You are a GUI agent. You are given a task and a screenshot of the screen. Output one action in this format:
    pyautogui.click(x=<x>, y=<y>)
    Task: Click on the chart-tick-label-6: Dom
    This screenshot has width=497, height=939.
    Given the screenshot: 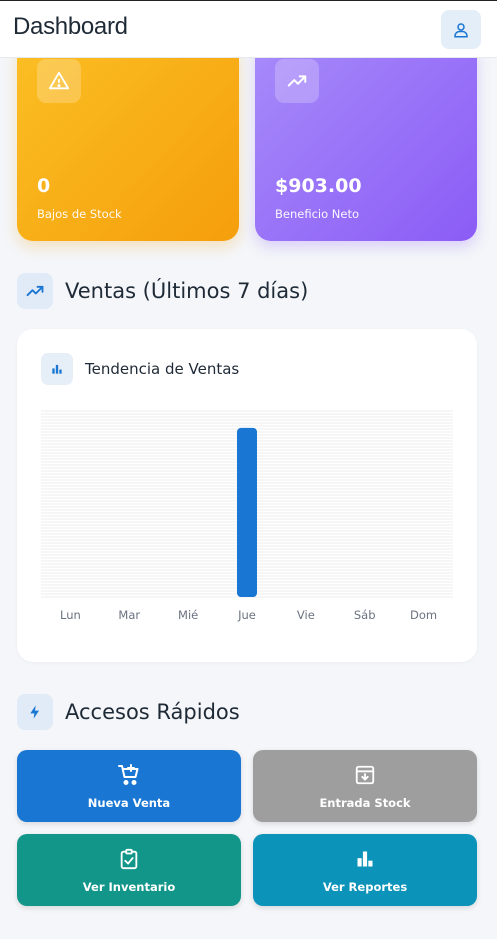 What is the action you would take?
    pyautogui.click(x=423, y=615)
    